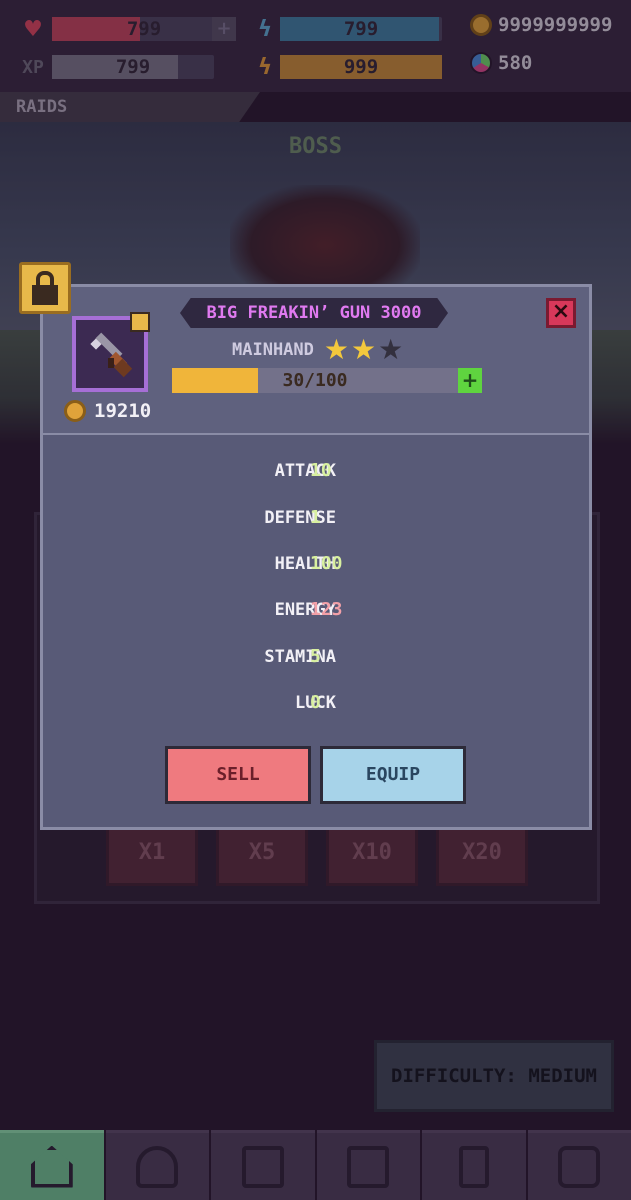  I want to click on gun-icon, so click(111, 355).